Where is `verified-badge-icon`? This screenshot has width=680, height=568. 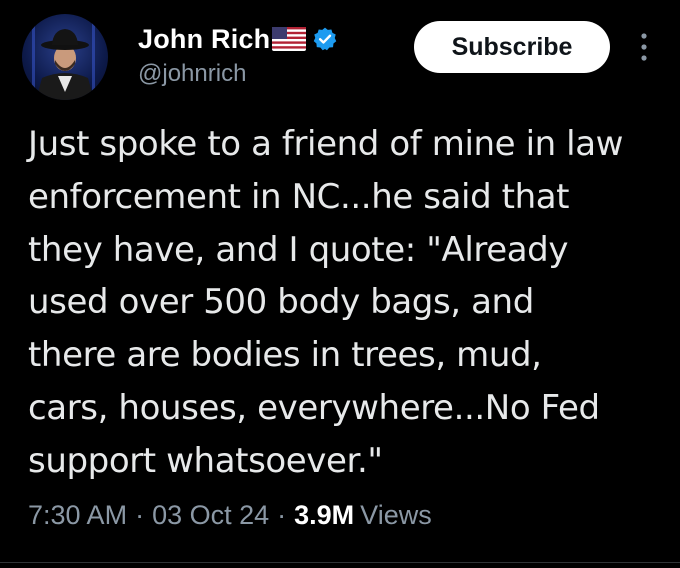
verified-badge-icon is located at coordinates (325, 39).